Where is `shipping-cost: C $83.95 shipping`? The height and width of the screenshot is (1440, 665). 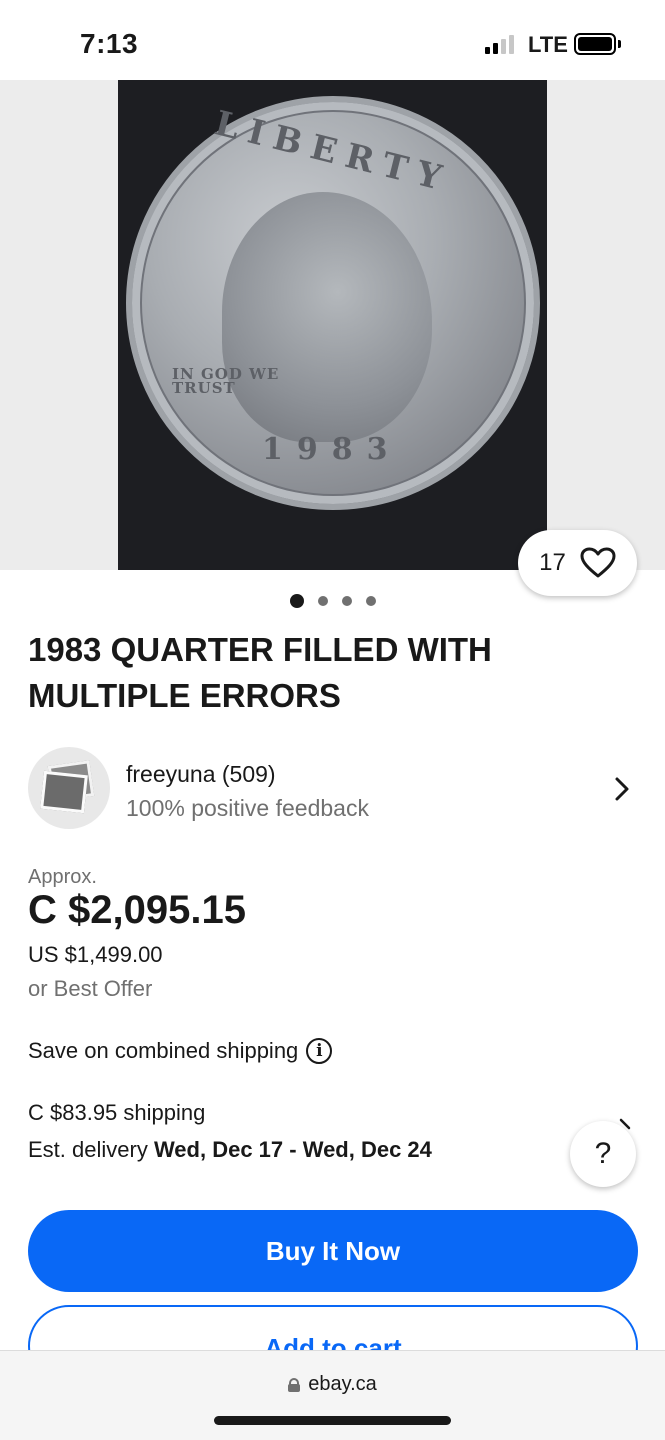 shipping-cost: C $83.95 shipping is located at coordinates (117, 1112).